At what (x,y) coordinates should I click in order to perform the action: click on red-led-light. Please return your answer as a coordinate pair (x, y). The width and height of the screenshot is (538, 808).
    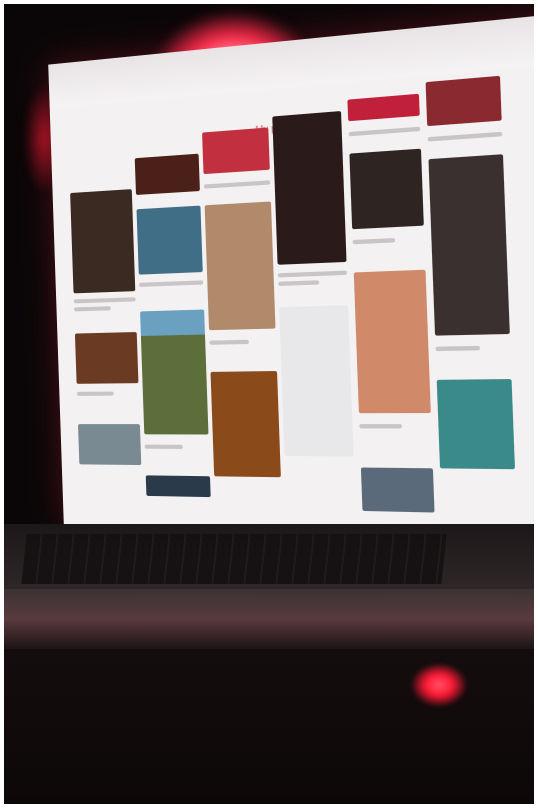
    Looking at the image, I should click on (439, 685).